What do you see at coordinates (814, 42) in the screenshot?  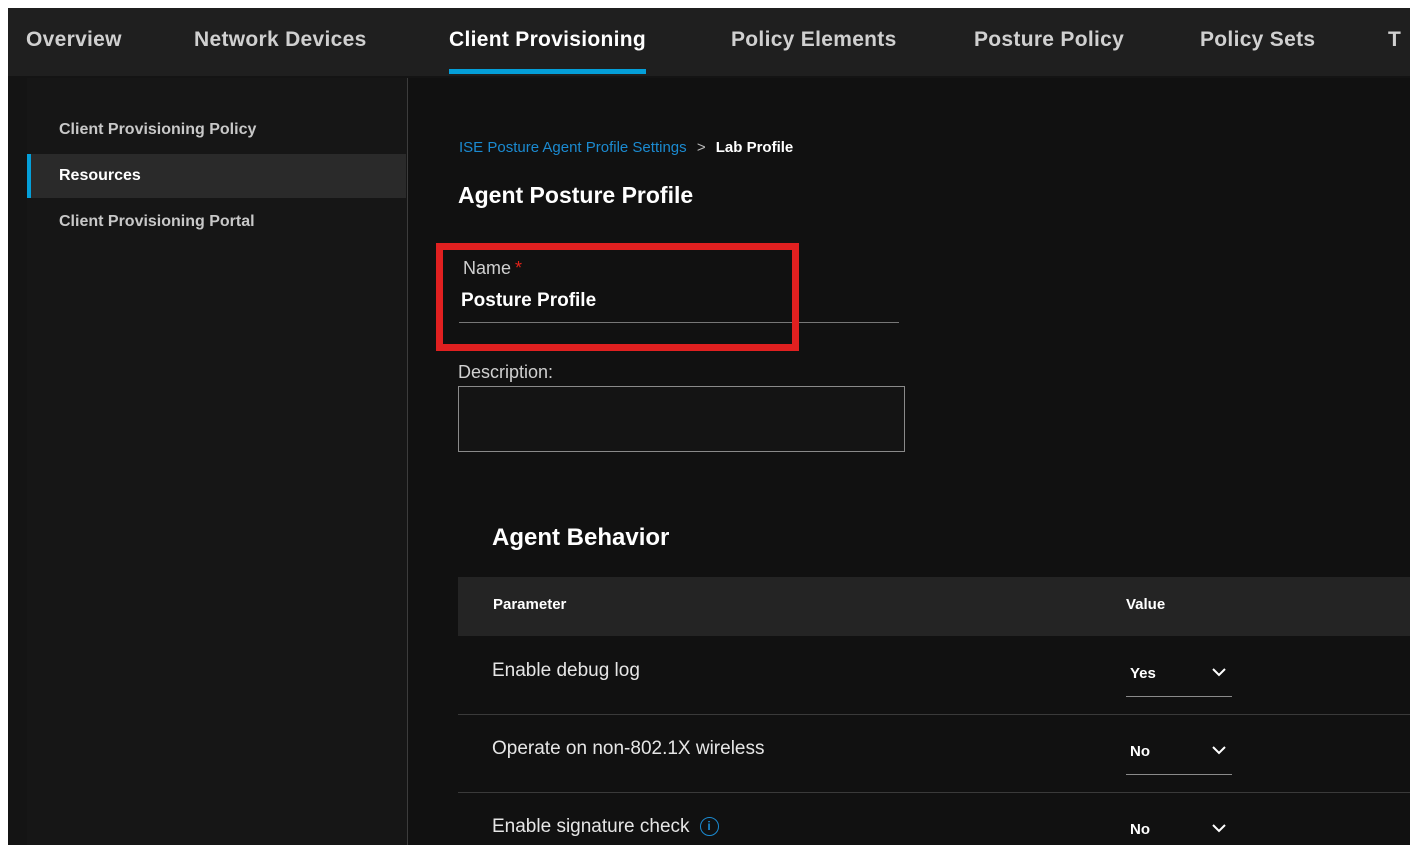 I see `tab-policy-elements: Policy Elements` at bounding box center [814, 42].